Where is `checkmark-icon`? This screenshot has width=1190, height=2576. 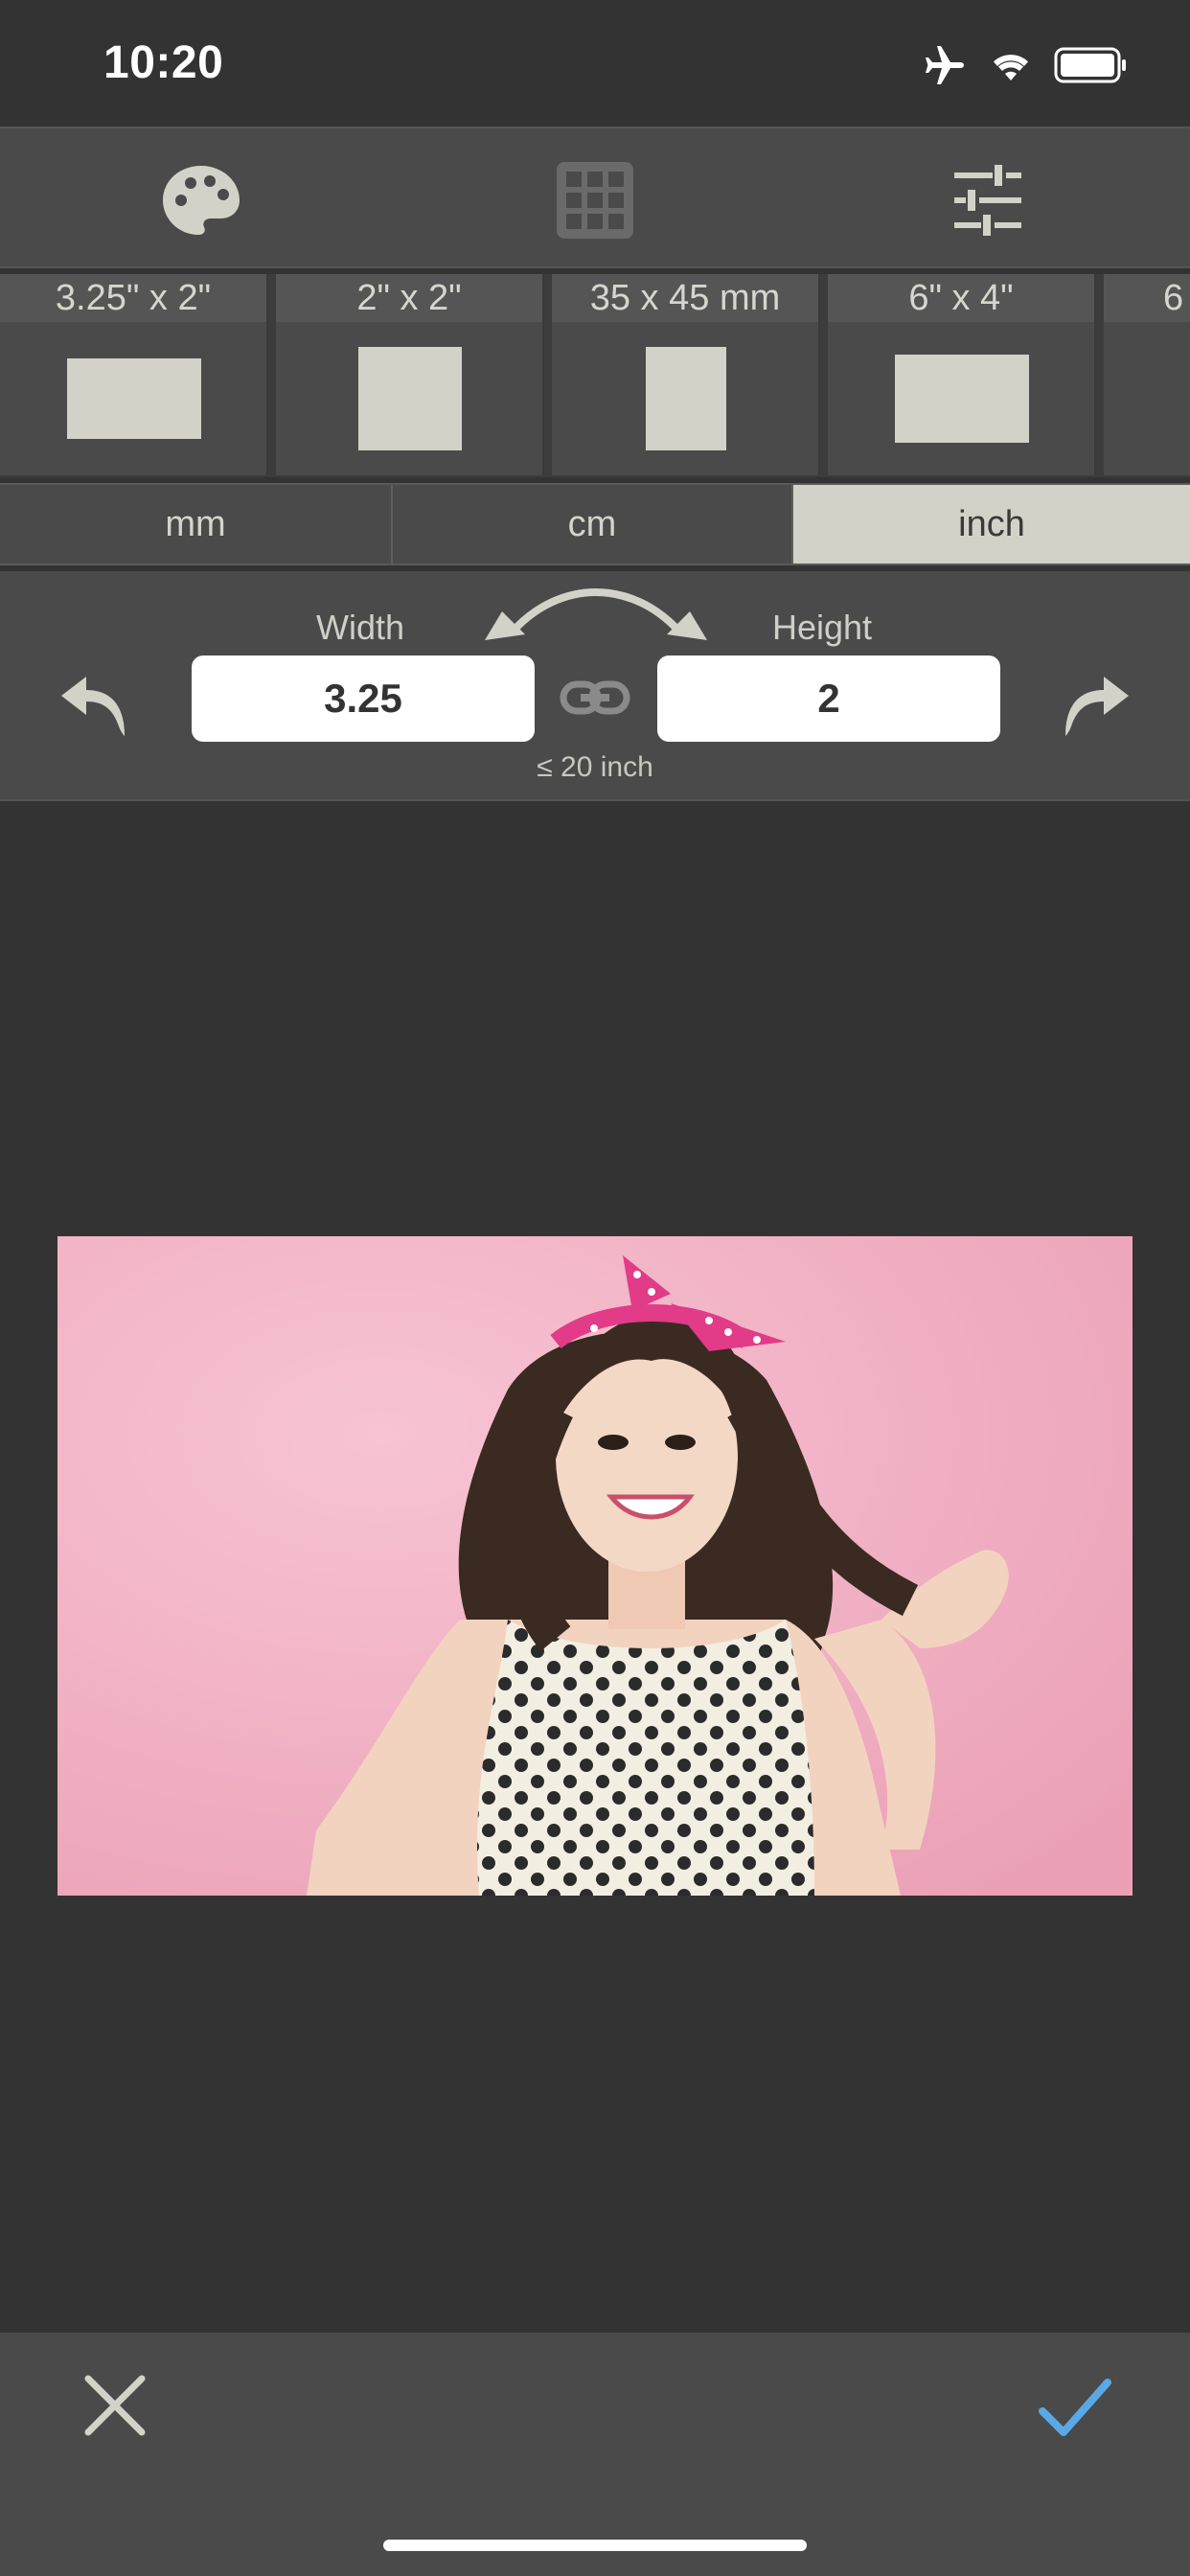 checkmark-icon is located at coordinates (1075, 2410).